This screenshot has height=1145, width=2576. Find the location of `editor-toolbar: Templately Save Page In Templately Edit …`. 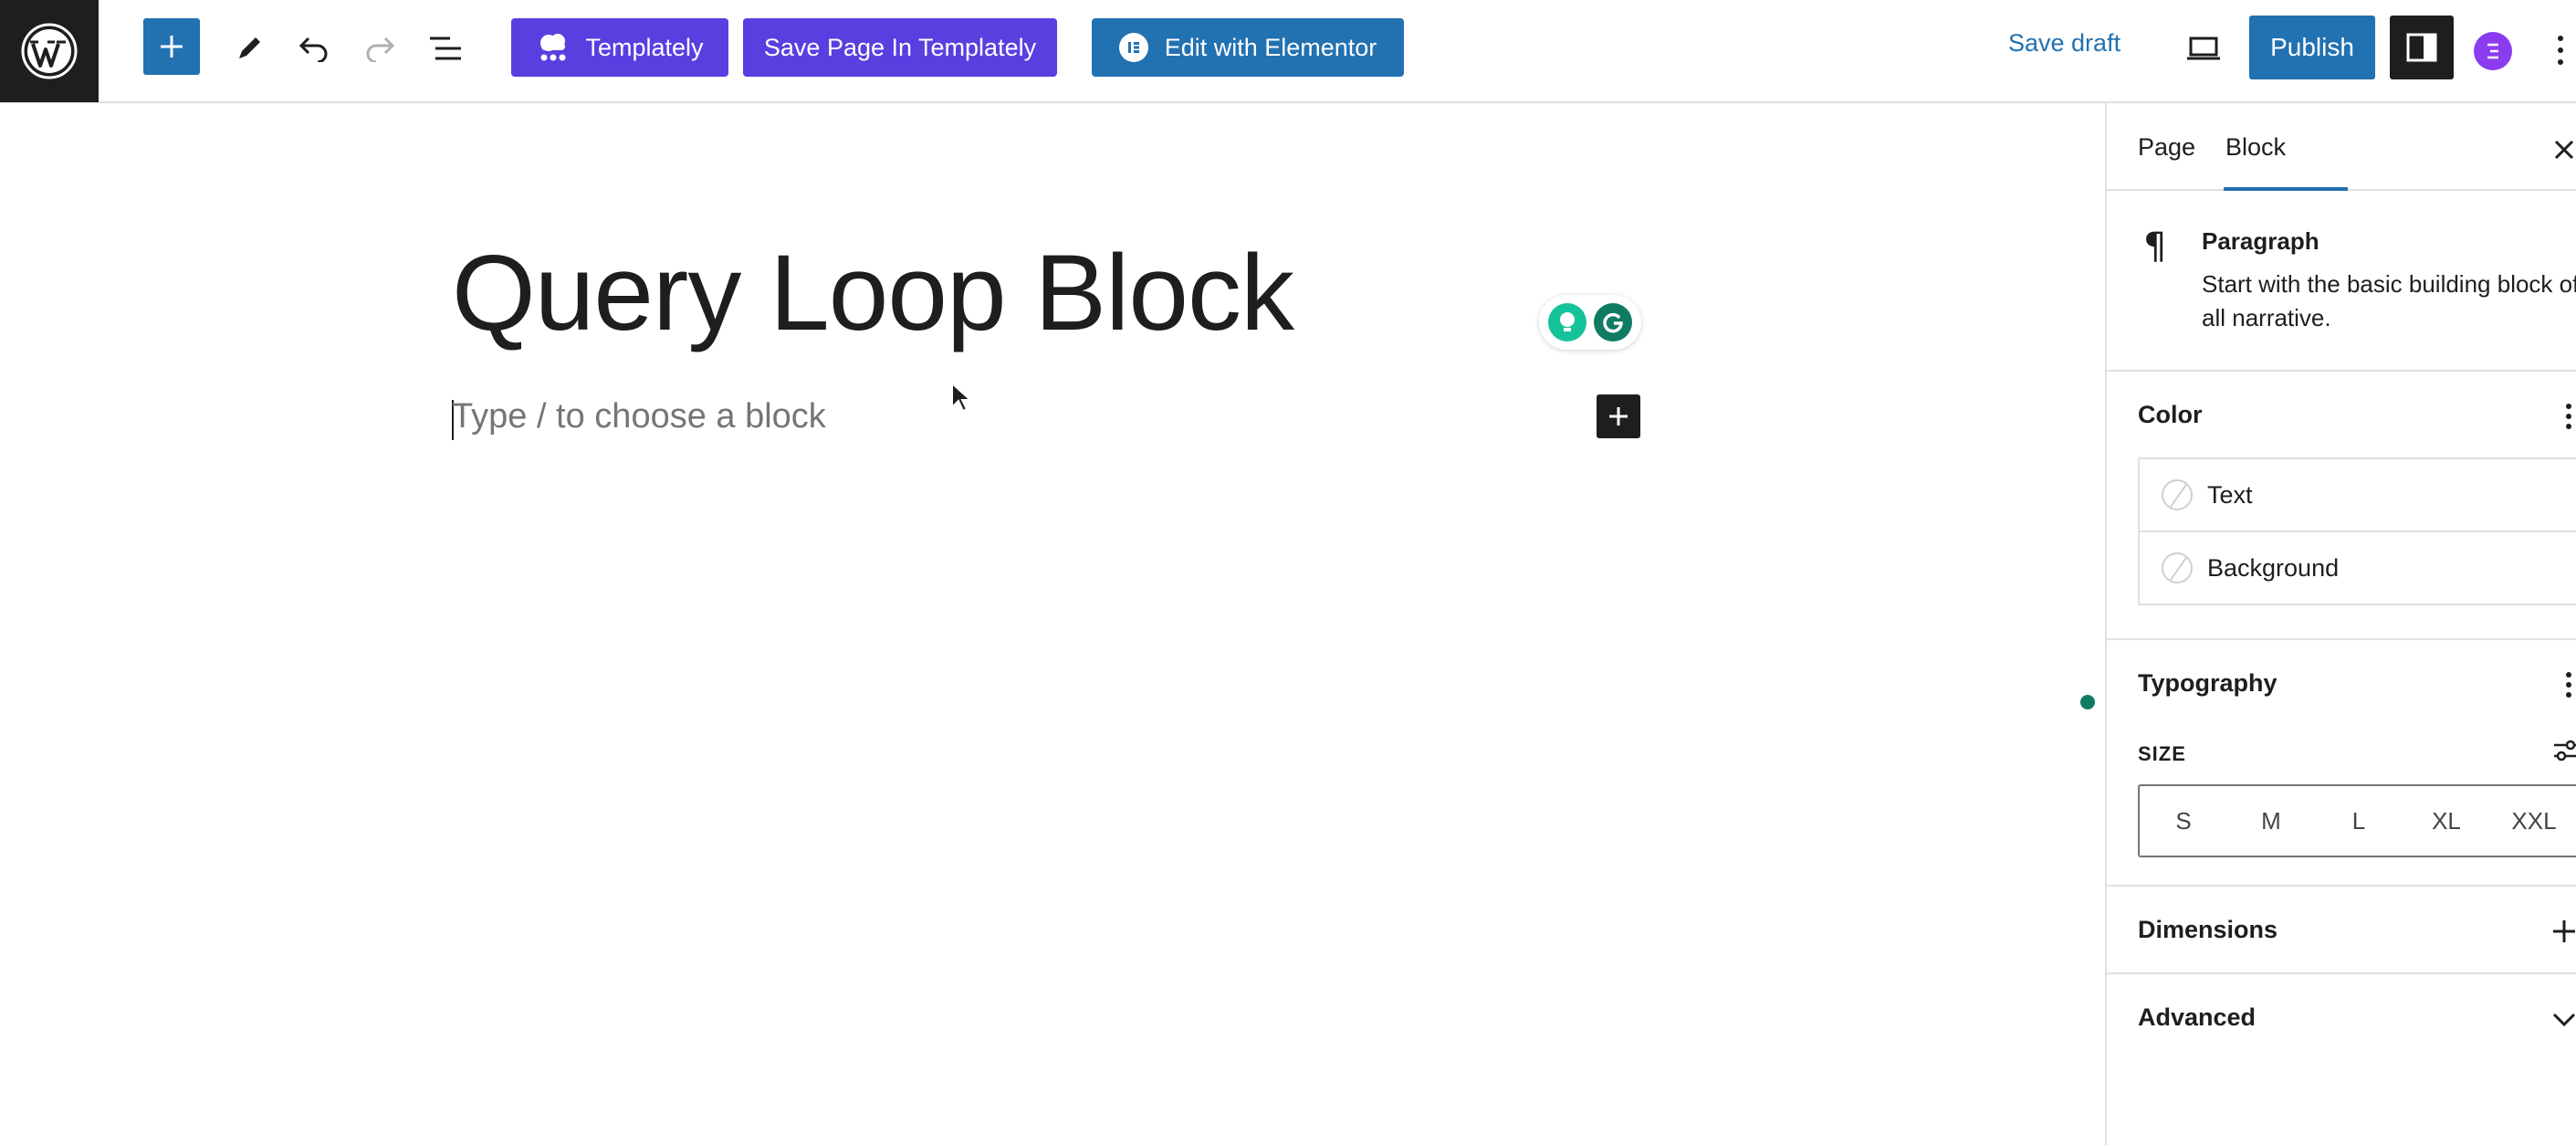

editor-toolbar: Templately Save Page In Templately Edit … is located at coordinates (1288, 51).